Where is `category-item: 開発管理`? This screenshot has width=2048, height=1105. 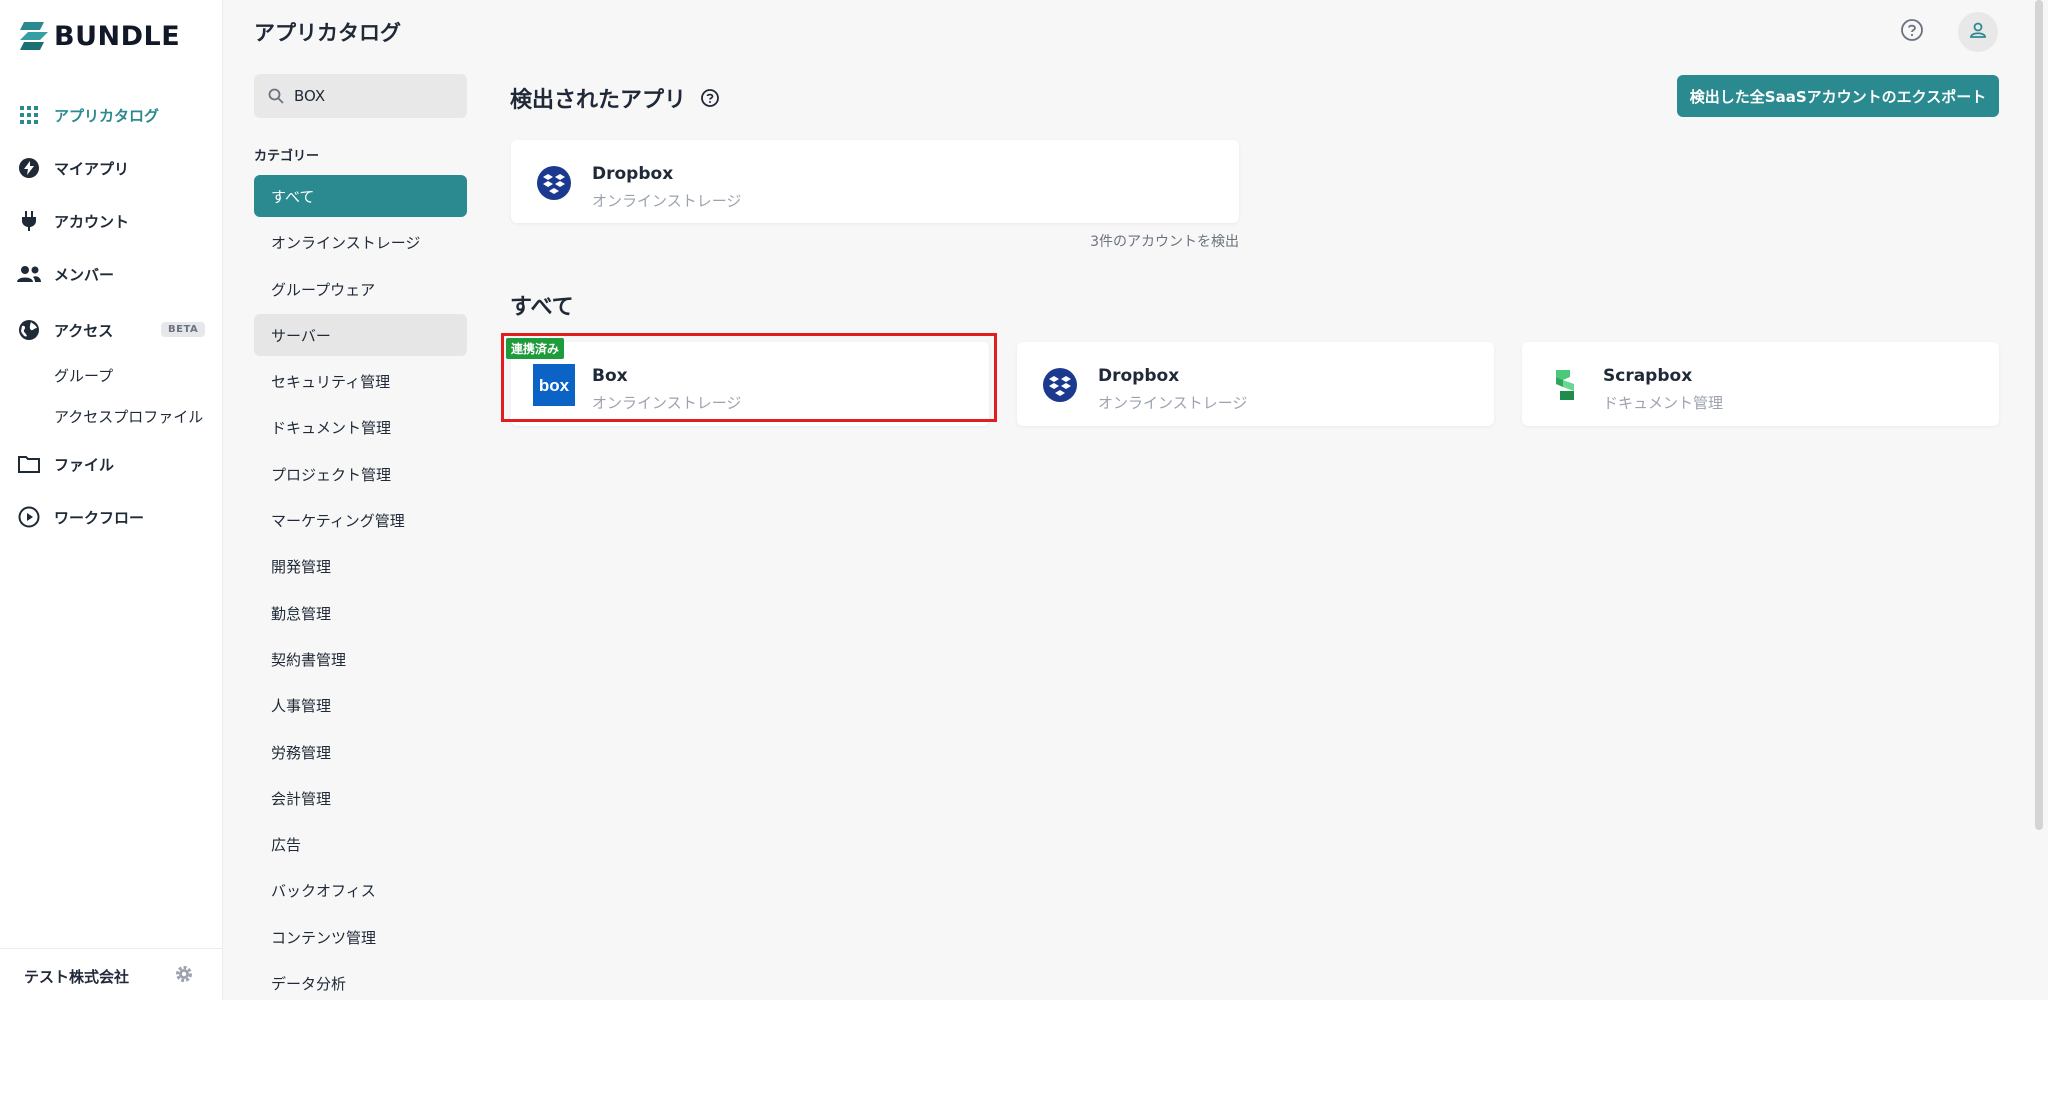 category-item: 開発管理 is located at coordinates (360, 566).